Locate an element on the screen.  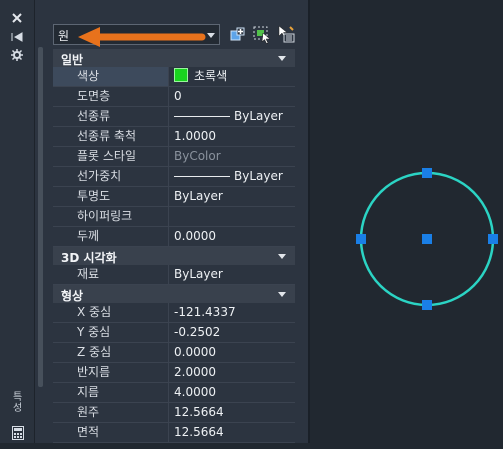
palette-title-bar: 특성 is located at coordinates (17, 221).